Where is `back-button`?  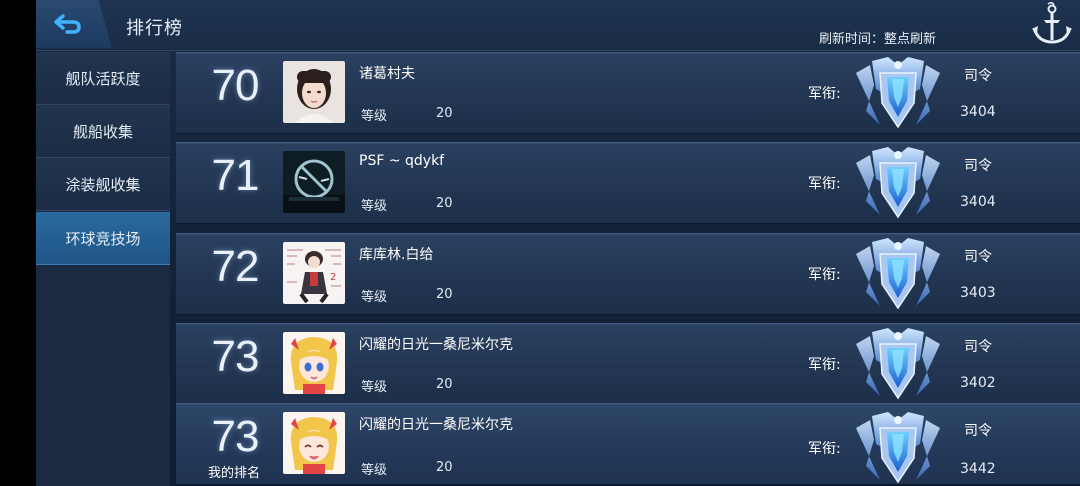
back-button is located at coordinates (74, 24).